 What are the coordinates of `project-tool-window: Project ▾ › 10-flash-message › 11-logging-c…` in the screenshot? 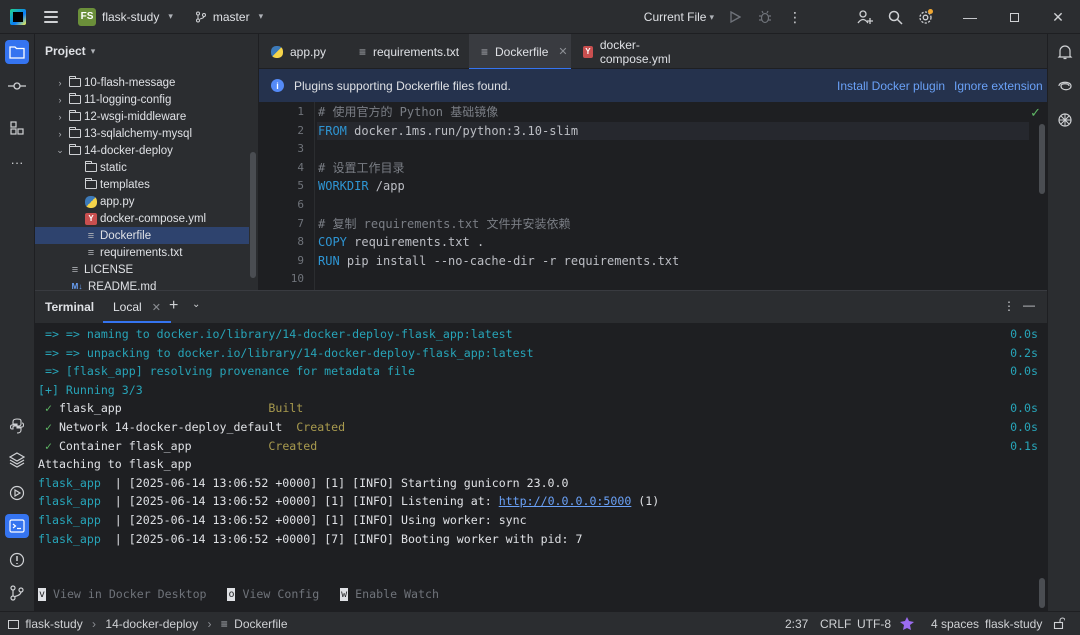 It's located at (147, 162).